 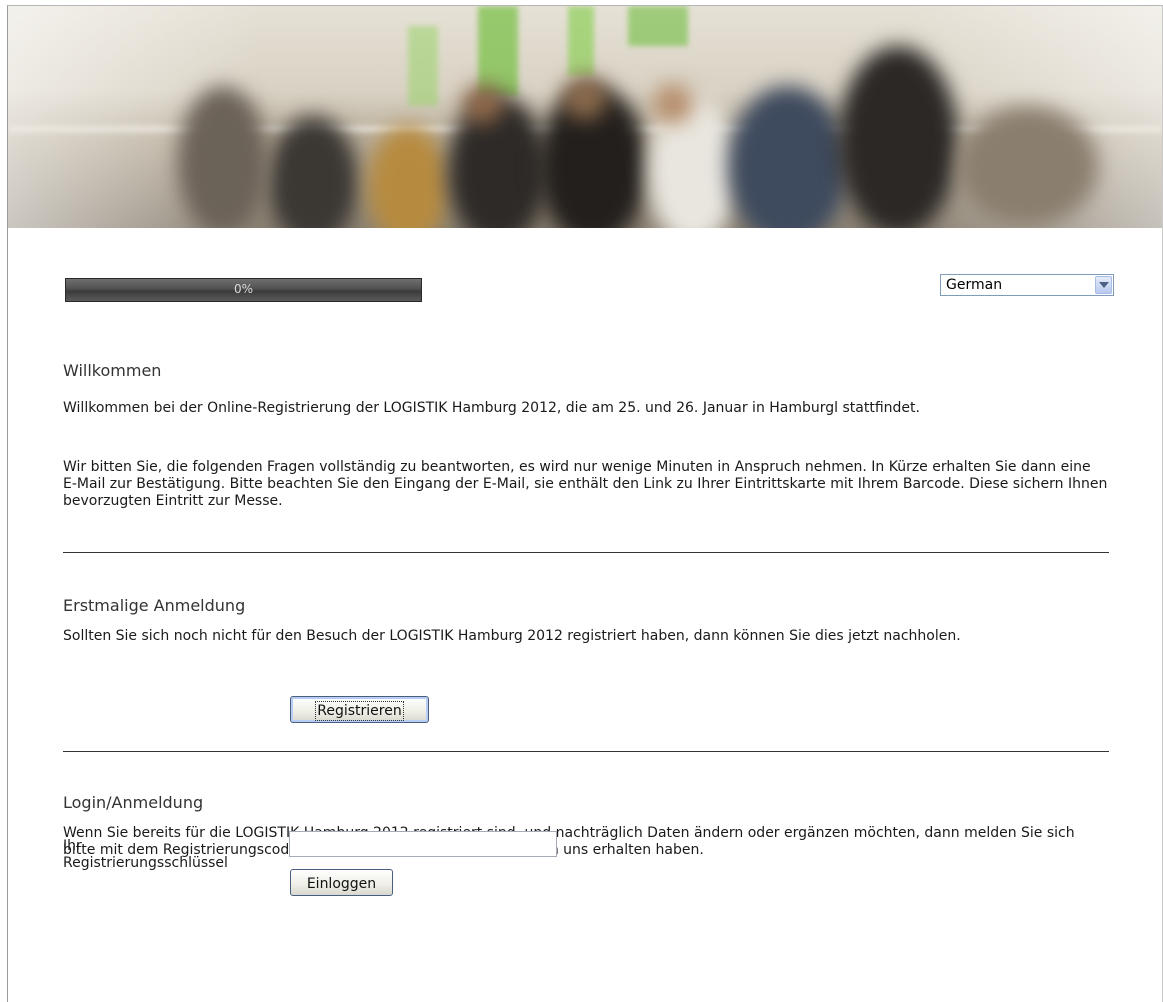 I want to click on login-button: Einloggen, so click(x=341, y=882).